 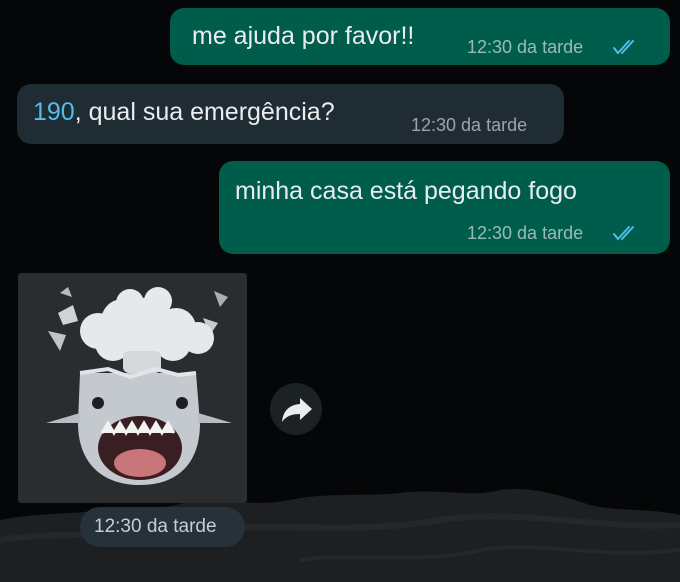 I want to click on message-text: minha casa está pegando fogo, so click(x=406, y=191).